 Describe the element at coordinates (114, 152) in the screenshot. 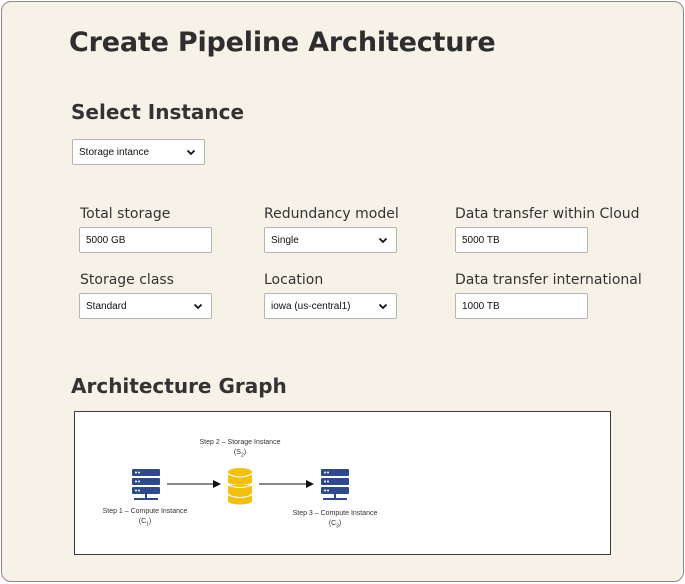

I see `instance-type-value: Storage intance` at that location.